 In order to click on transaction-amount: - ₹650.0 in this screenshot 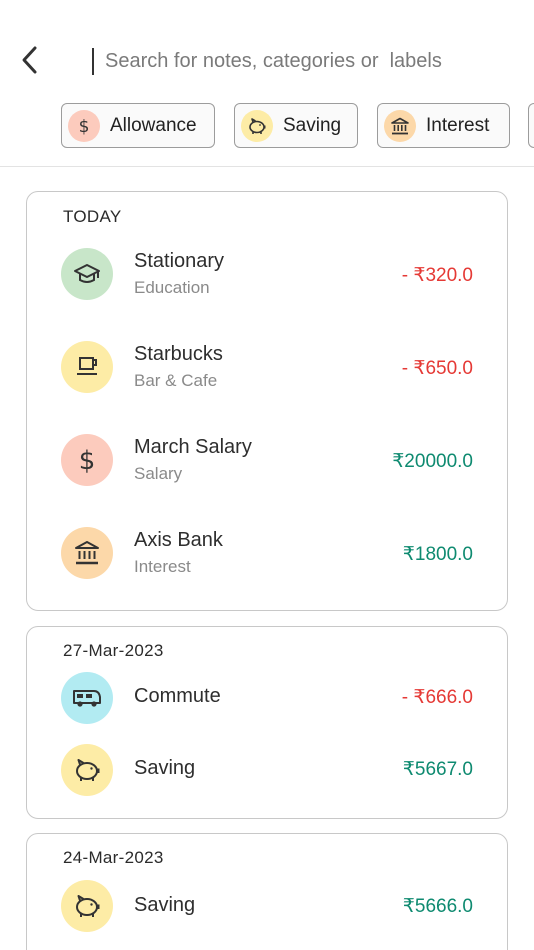, I will do `click(437, 368)`.